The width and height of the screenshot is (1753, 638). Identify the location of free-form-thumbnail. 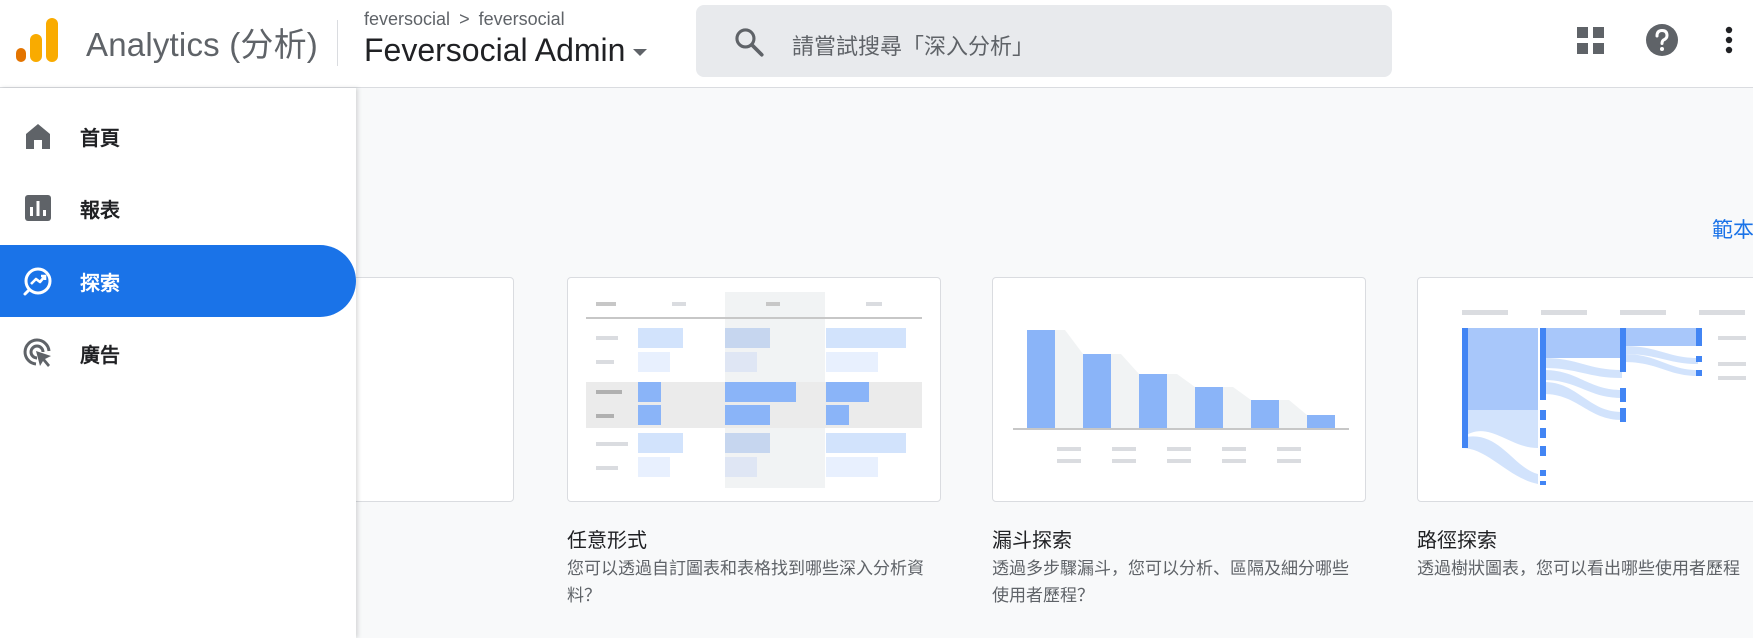
(754, 390).